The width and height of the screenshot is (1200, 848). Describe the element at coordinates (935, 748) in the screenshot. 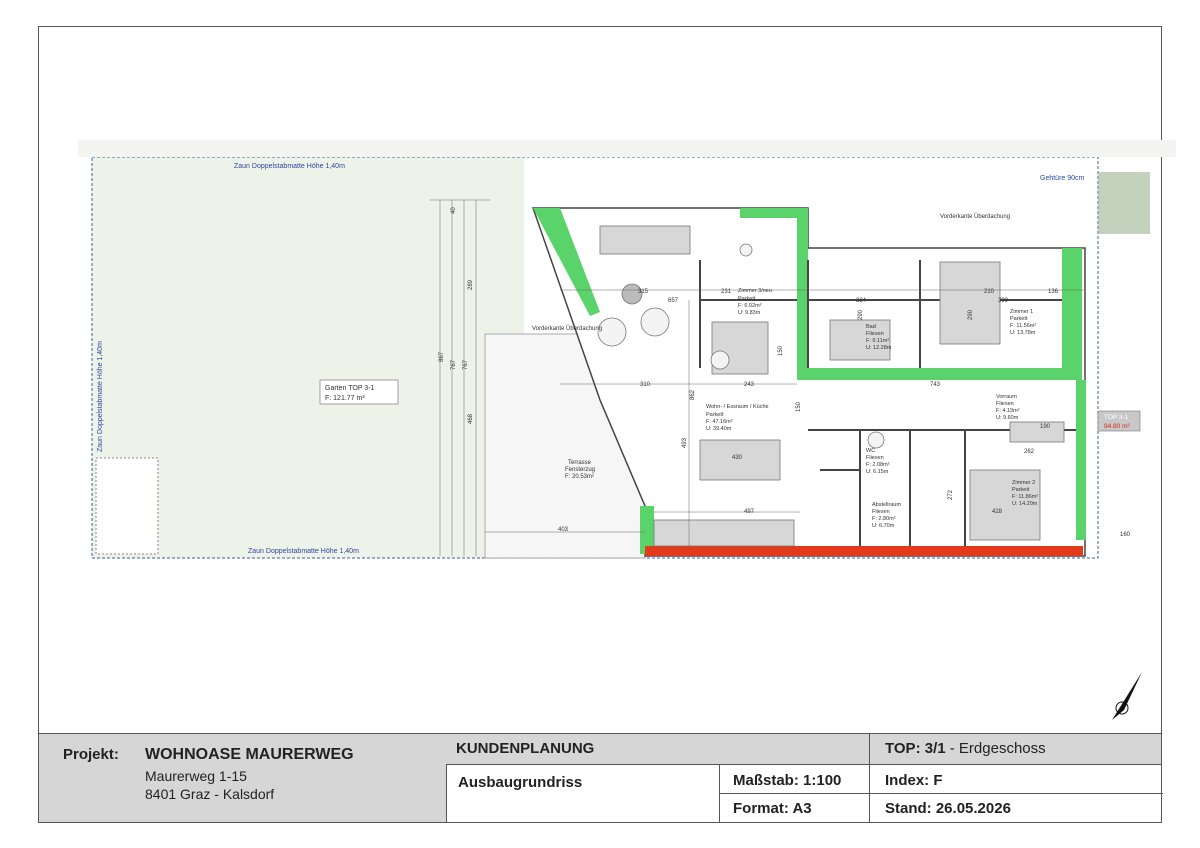

I see `top-value: 3/1` at that location.